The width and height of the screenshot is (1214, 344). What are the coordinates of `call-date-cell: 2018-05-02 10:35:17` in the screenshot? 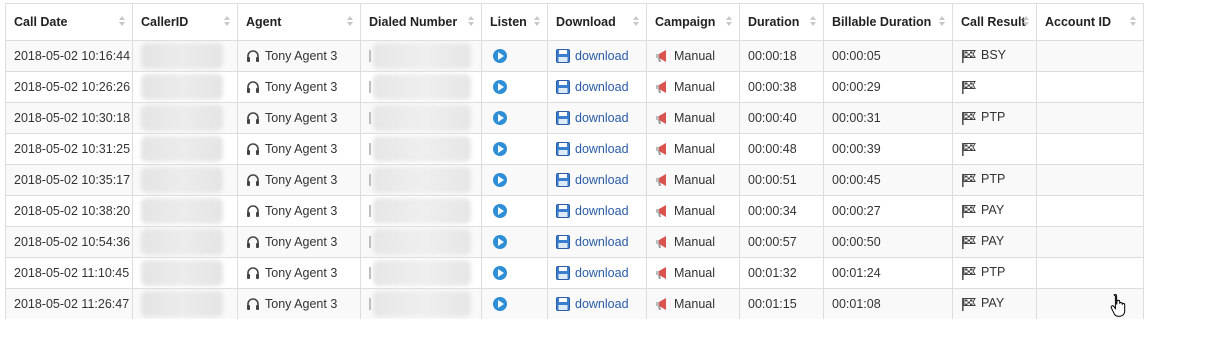 It's located at (69, 180).